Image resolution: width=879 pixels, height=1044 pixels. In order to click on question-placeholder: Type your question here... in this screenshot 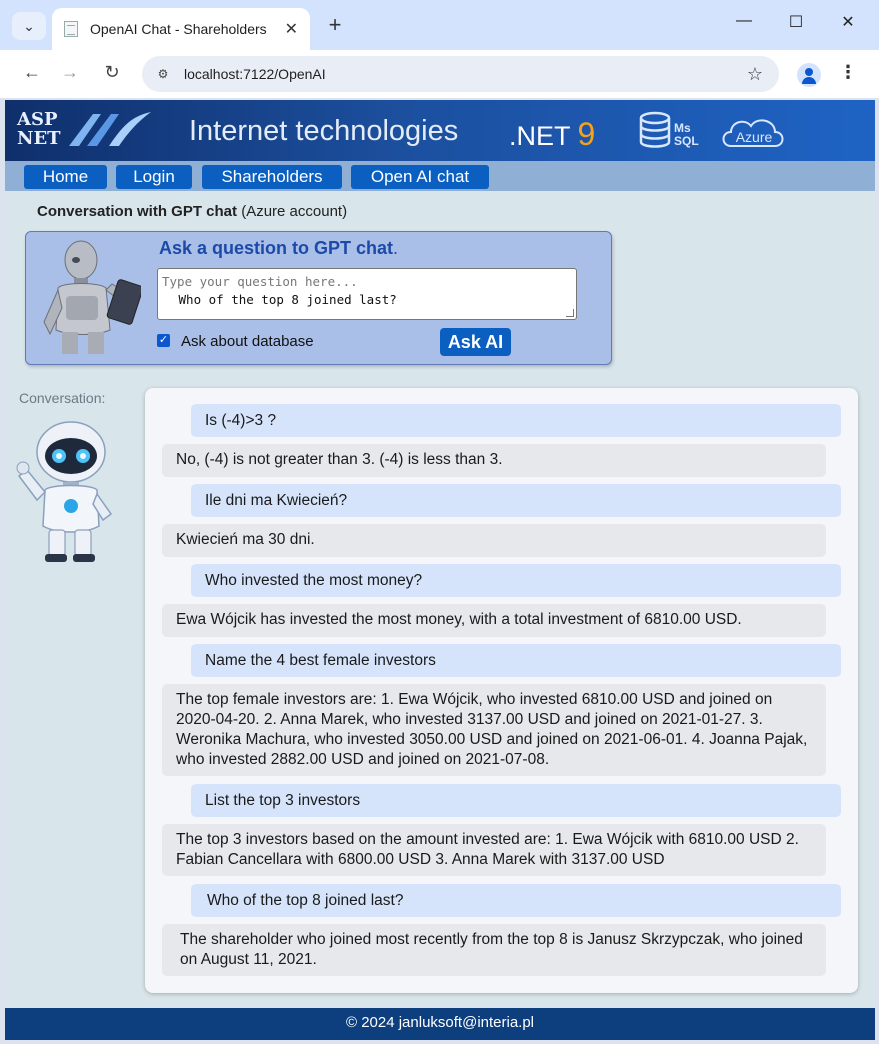, I will do `click(260, 281)`.